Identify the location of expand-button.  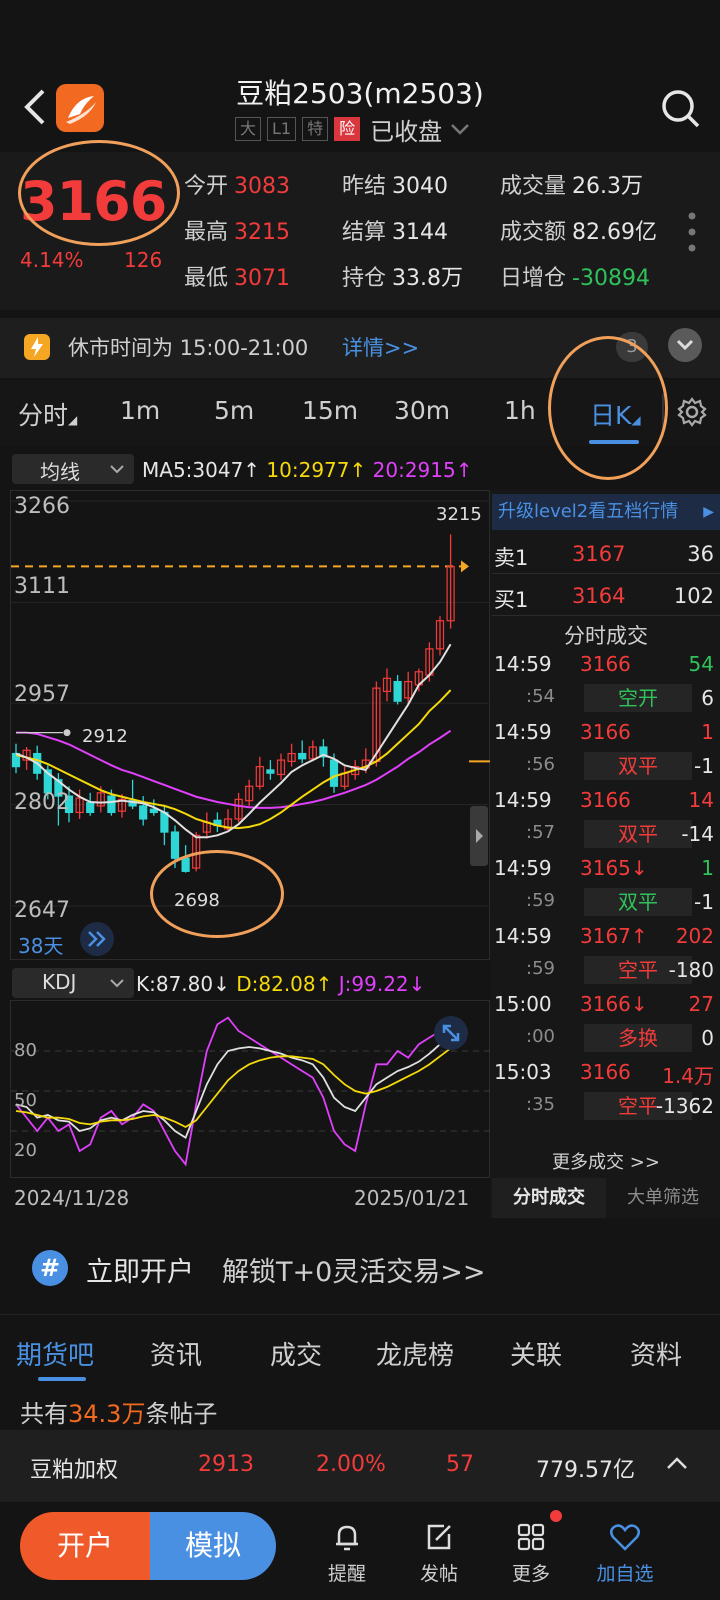
(97, 939).